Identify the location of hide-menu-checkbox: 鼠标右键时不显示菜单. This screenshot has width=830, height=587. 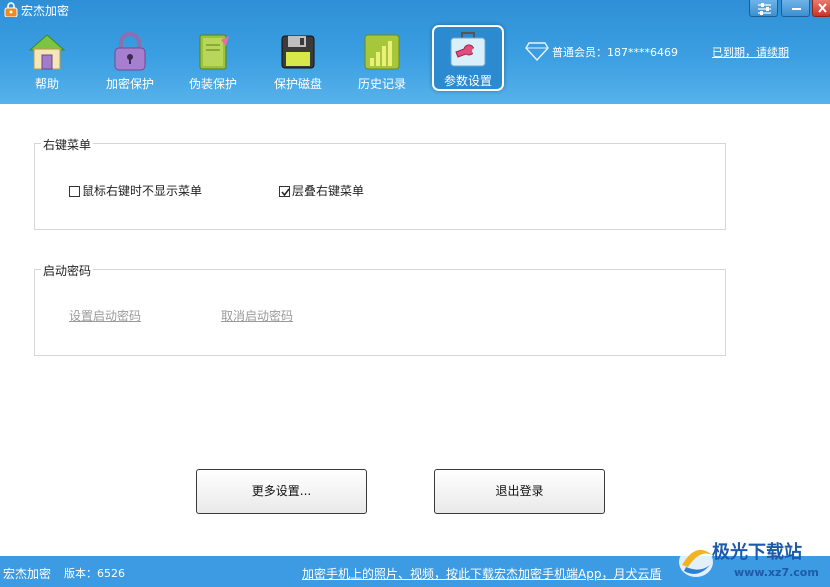
(135, 190).